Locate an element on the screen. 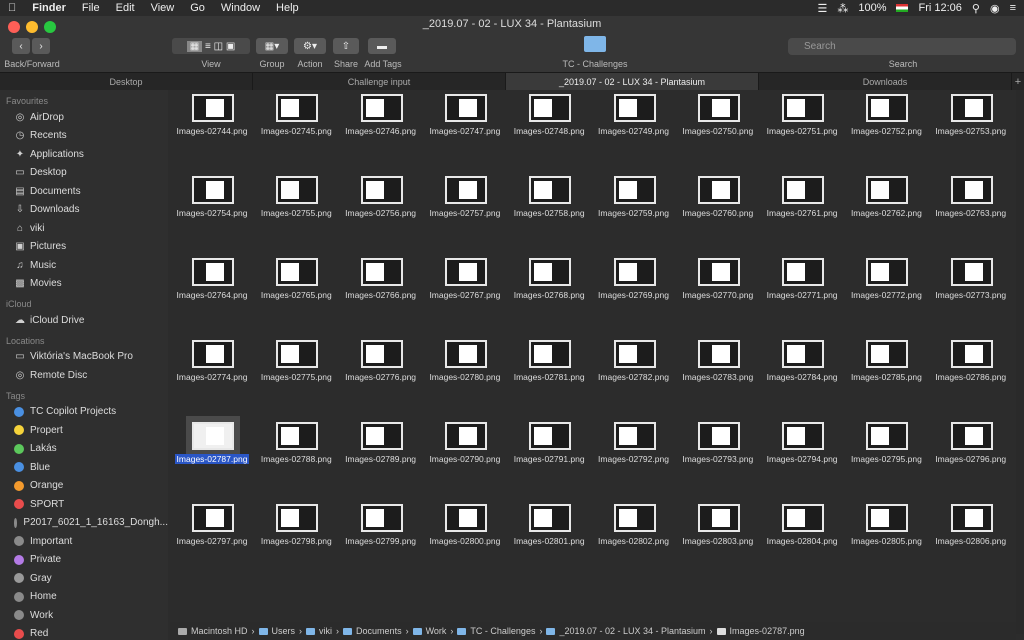 Image resolution: width=1024 pixels, height=640 pixels. file-item: Images-02799.png is located at coordinates (381, 524).